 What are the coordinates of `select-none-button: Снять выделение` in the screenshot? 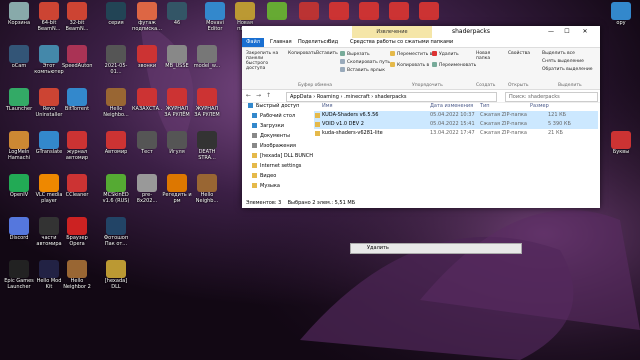 It's located at (563, 61).